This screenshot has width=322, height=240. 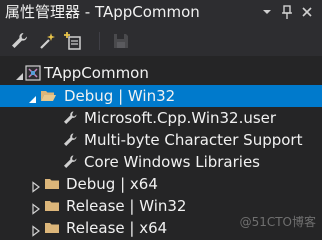 What do you see at coordinates (121, 41) in the screenshot?
I see `save-icon` at bounding box center [121, 41].